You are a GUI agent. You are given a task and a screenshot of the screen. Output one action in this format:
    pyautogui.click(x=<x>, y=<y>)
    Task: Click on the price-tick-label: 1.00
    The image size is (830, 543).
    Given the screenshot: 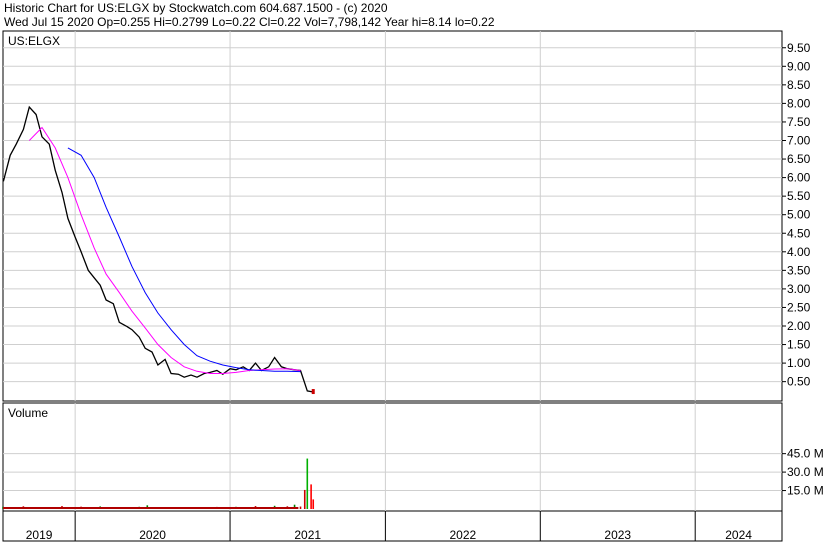 What is the action you would take?
    pyautogui.click(x=799, y=363)
    